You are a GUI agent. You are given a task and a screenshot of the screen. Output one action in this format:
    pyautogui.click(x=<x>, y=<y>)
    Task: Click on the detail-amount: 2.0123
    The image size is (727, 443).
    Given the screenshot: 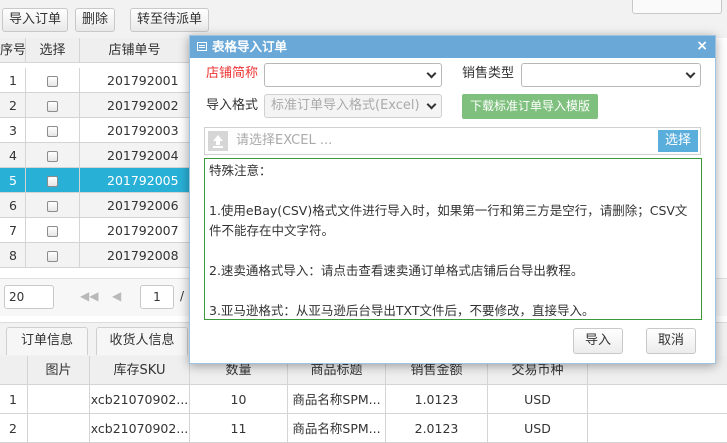 What is the action you would take?
    pyautogui.click(x=437, y=428)
    